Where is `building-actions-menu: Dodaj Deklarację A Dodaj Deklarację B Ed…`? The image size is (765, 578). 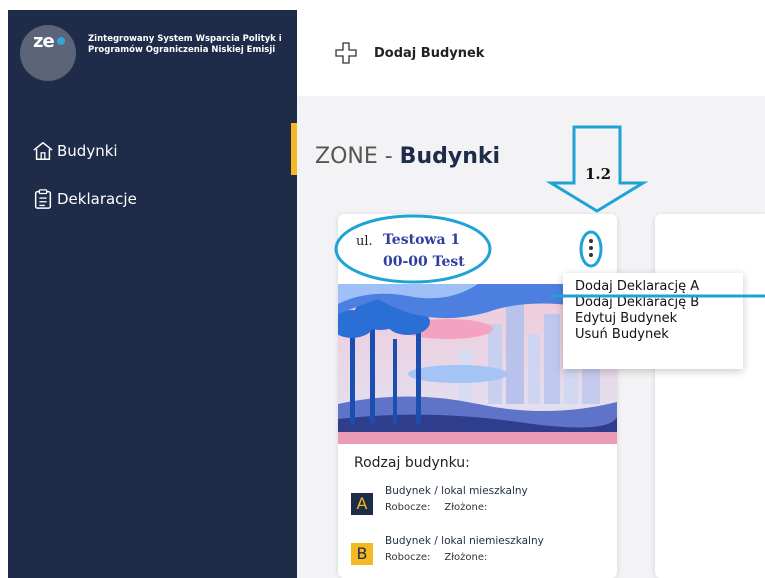
building-actions-menu: Dodaj Deklarację A Dodaj Deklarację B Ed… is located at coordinates (653, 321).